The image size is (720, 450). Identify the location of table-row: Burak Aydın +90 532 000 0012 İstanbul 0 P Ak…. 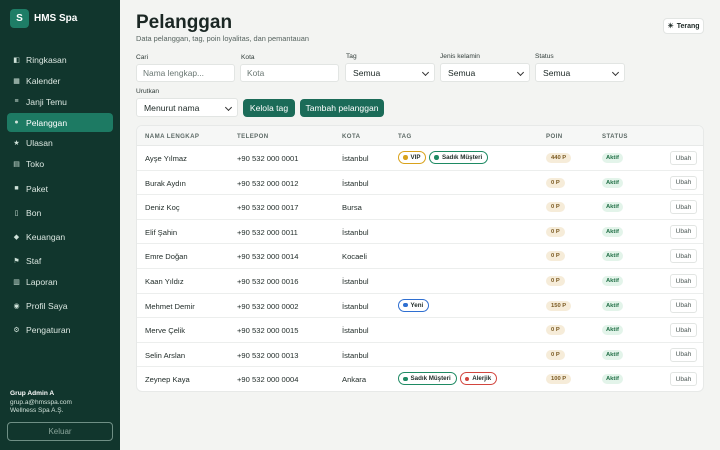
(420, 183).